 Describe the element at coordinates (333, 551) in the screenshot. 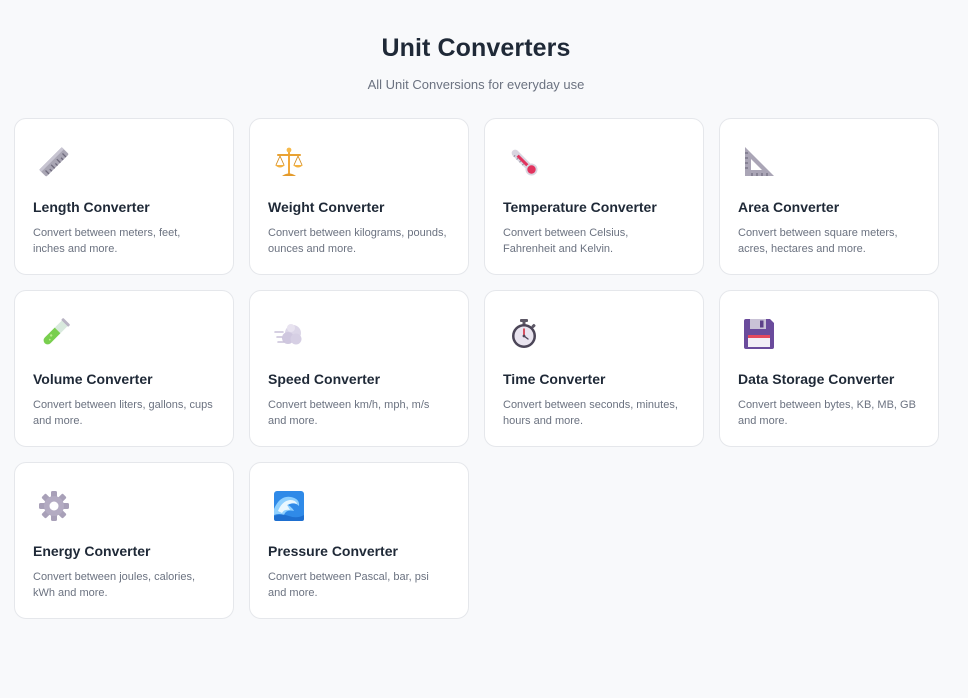

I see `card-title: Pressure Converter` at that location.